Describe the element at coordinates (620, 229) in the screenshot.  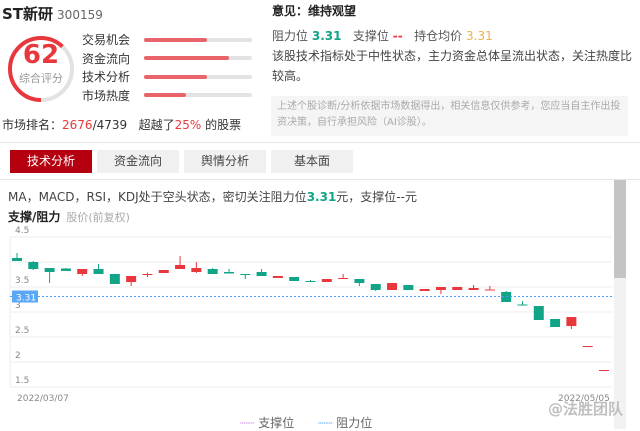
I see `scrollbar-thumb` at that location.